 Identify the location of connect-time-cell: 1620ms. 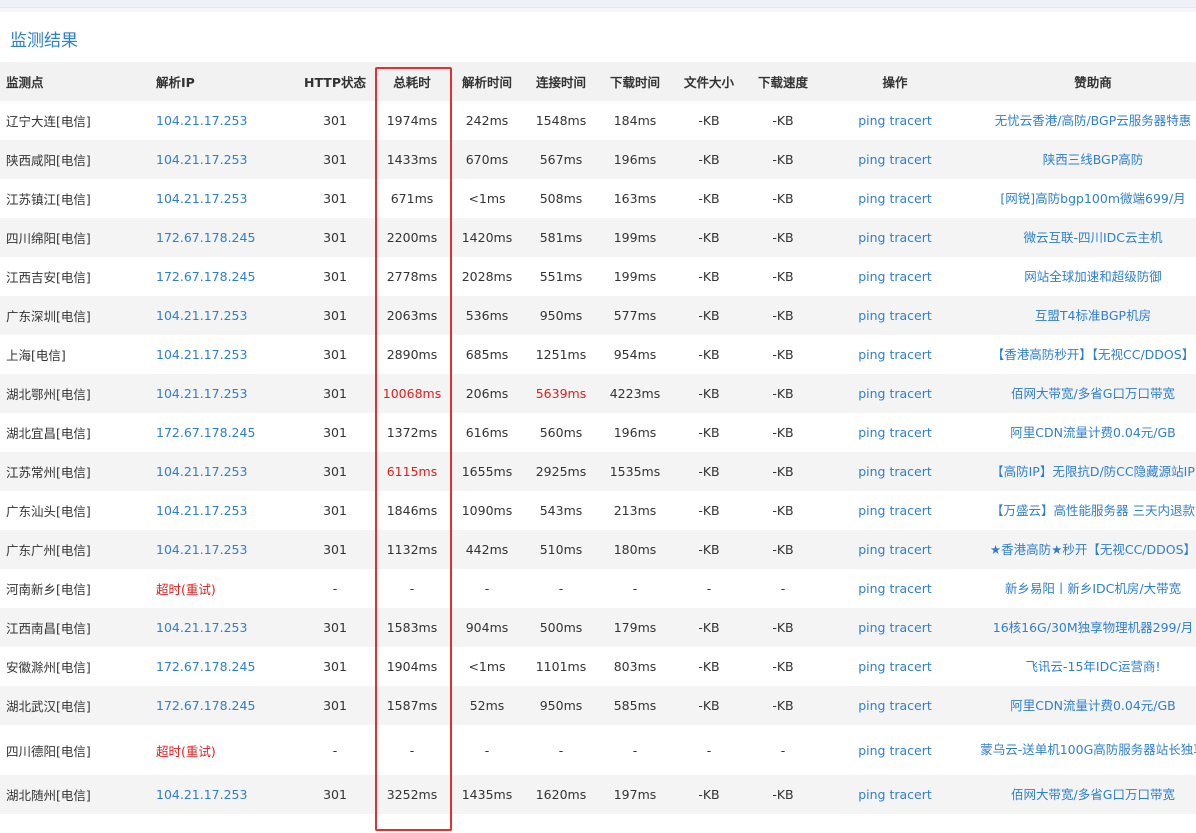
(561, 794).